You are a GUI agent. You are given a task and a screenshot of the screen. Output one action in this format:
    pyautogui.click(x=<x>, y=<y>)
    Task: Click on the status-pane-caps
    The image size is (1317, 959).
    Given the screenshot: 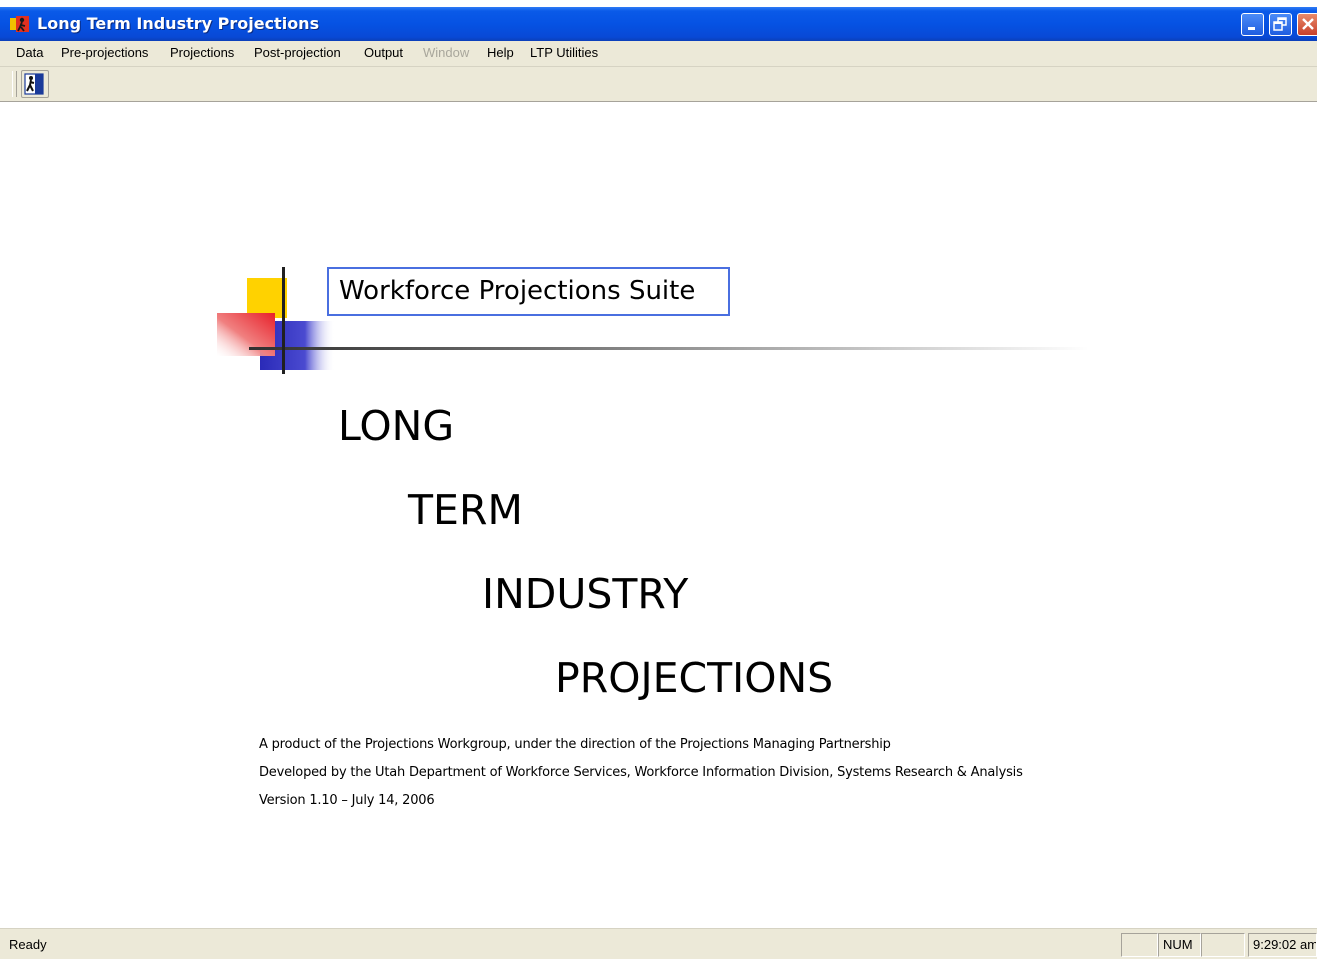 What is the action you would take?
    pyautogui.click(x=1139, y=945)
    